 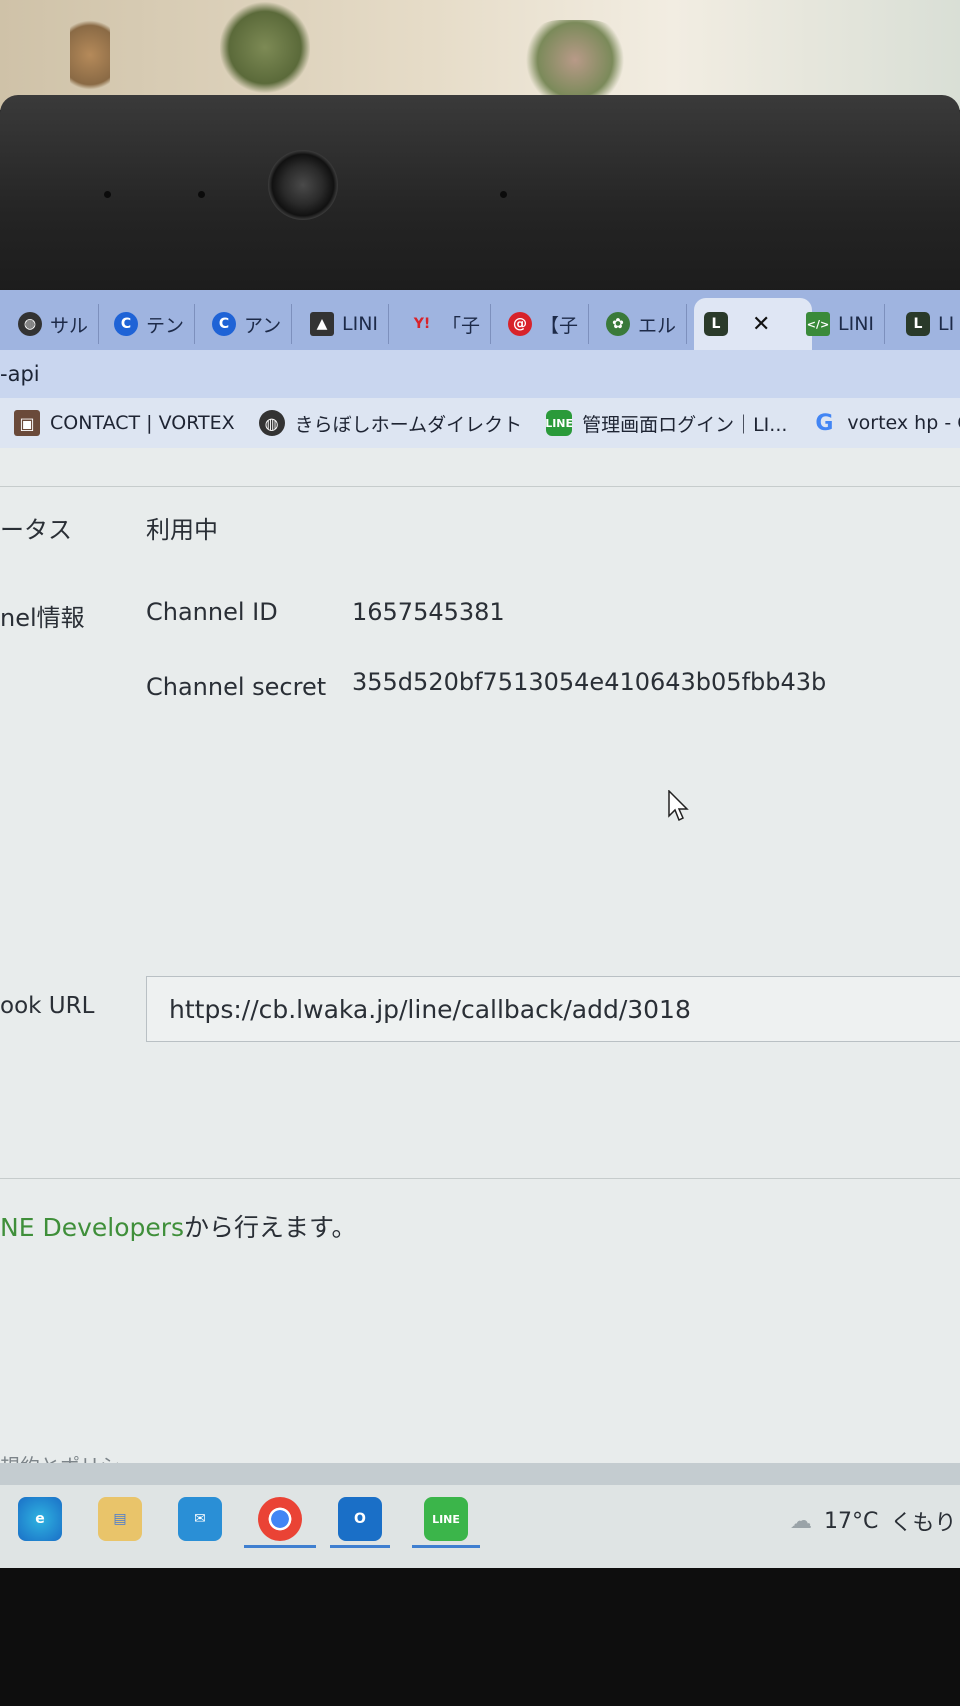 What do you see at coordinates (761, 324) in the screenshot?
I see `close-tab-icon: ✕` at bounding box center [761, 324].